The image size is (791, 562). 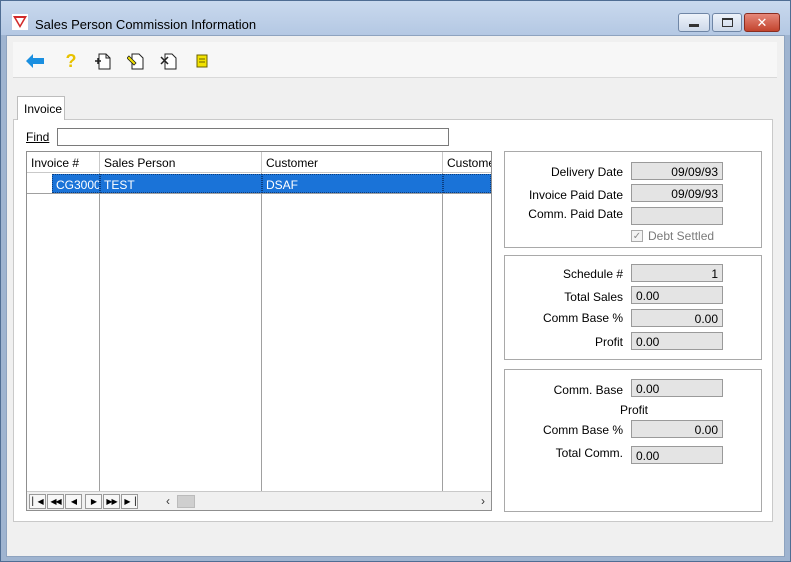 I want to click on nav-prev-button: ◀, so click(x=73, y=501).